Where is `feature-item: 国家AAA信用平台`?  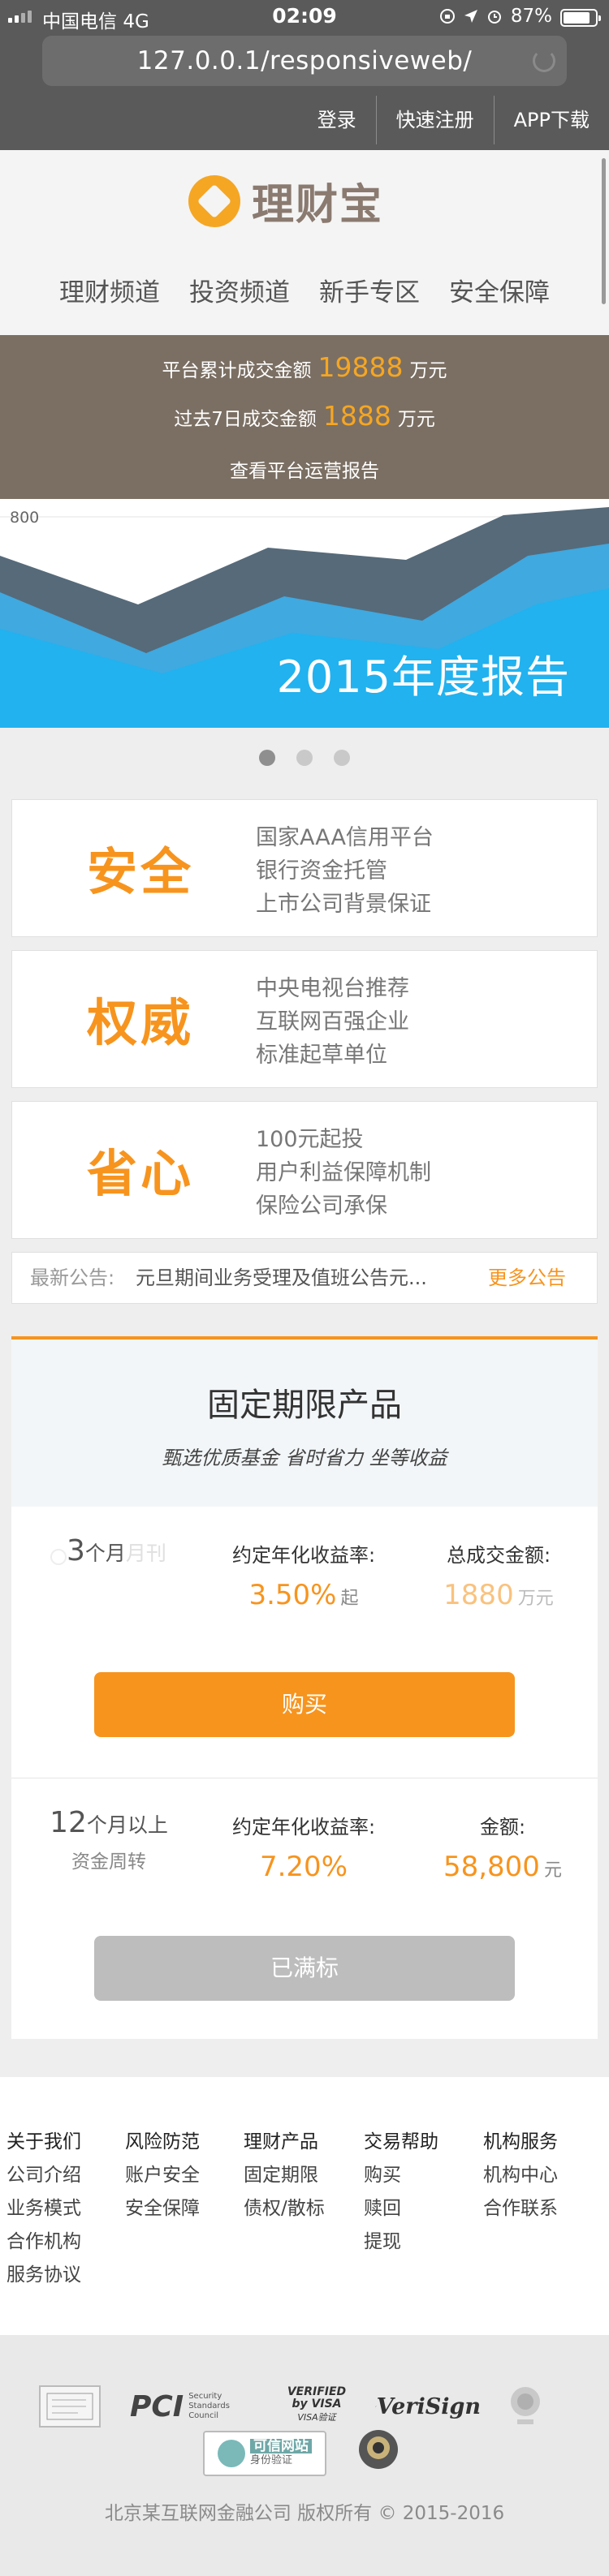 feature-item: 国家AAA信用平台 is located at coordinates (345, 837).